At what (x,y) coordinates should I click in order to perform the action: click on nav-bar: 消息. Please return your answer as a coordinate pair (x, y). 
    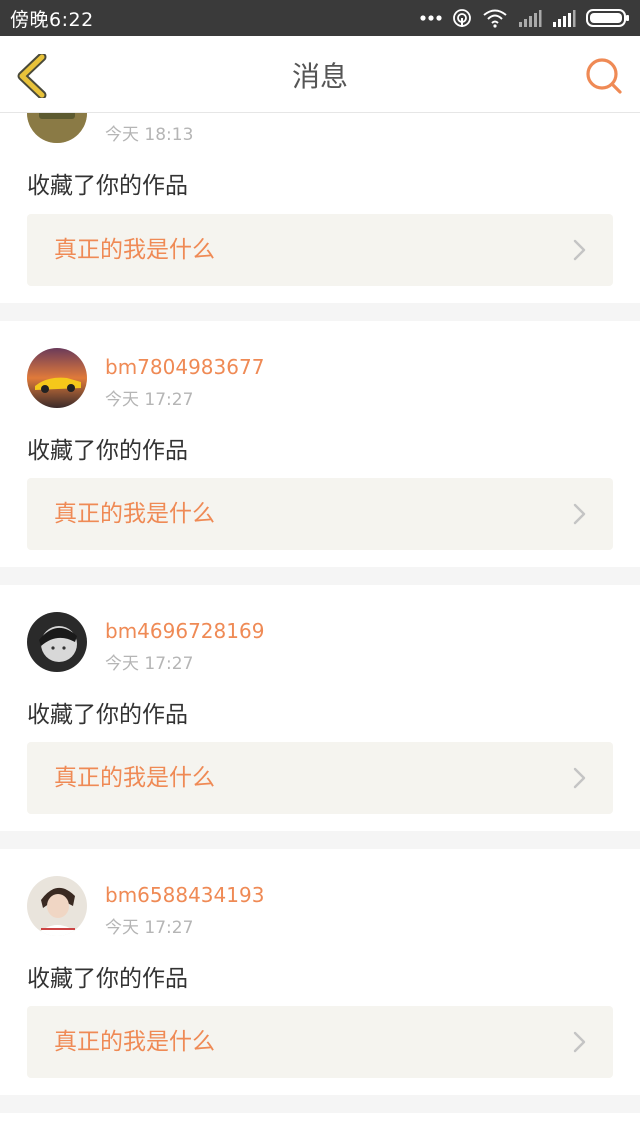
    Looking at the image, I should click on (320, 74).